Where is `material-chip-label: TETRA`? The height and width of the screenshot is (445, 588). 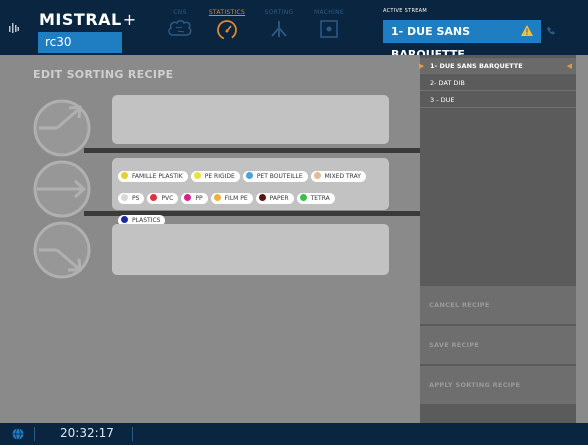
material-chip-label: TETRA is located at coordinates (320, 198).